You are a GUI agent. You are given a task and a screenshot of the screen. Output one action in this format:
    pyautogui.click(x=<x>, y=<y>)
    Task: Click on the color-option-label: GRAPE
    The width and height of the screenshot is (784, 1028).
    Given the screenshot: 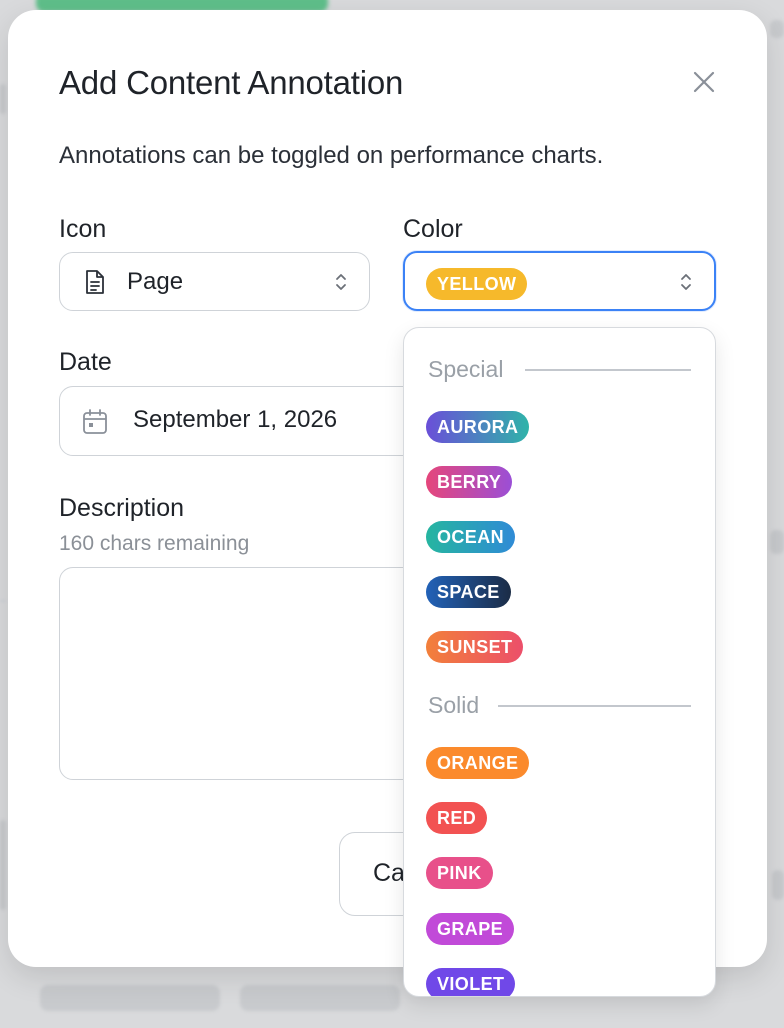 What is the action you would take?
    pyautogui.click(x=470, y=929)
    